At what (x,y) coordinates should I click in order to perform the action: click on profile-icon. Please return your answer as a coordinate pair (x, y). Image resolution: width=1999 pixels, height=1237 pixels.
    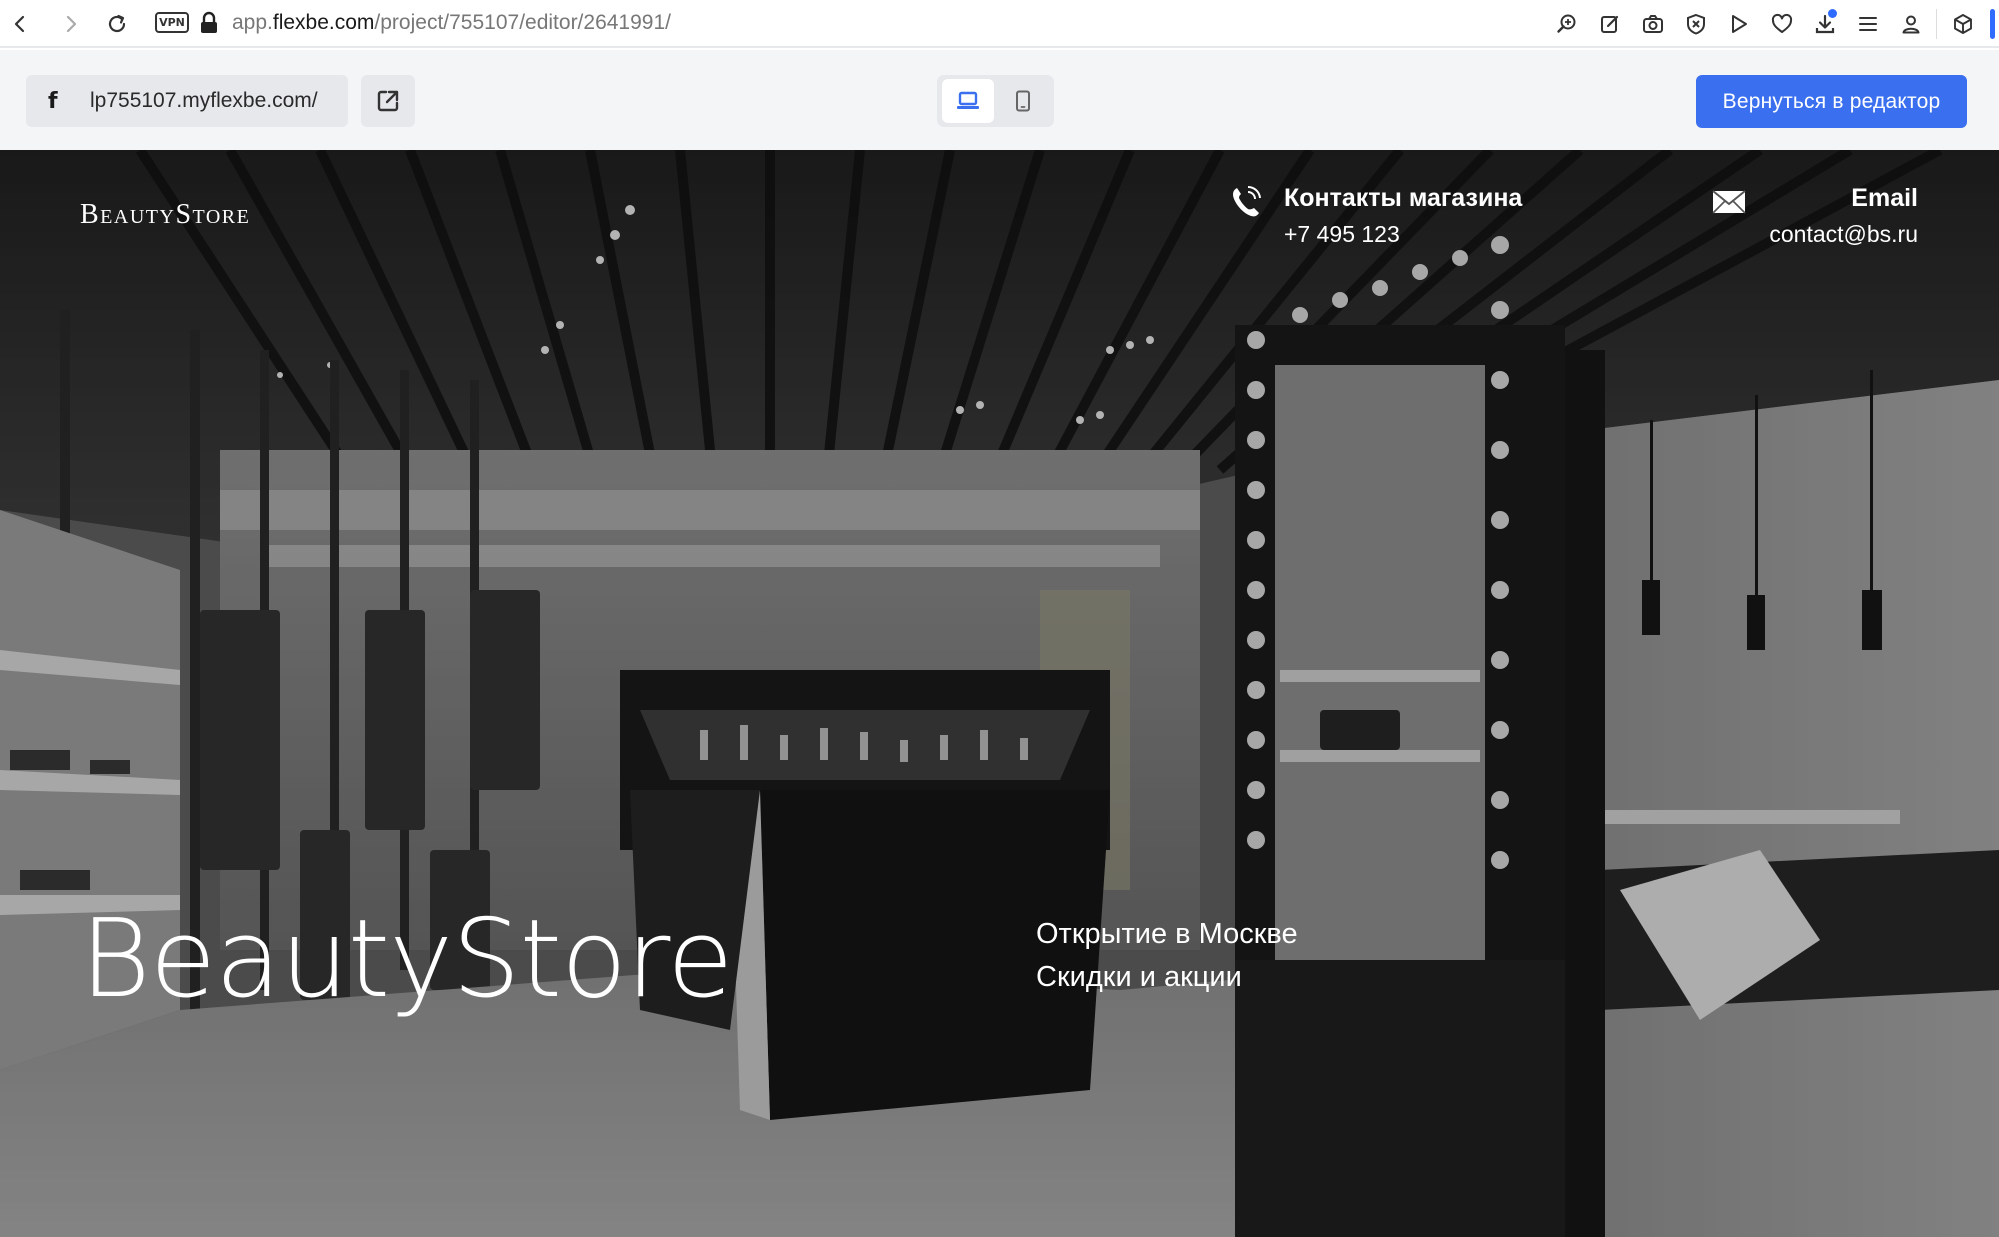
    Looking at the image, I should click on (1910, 24).